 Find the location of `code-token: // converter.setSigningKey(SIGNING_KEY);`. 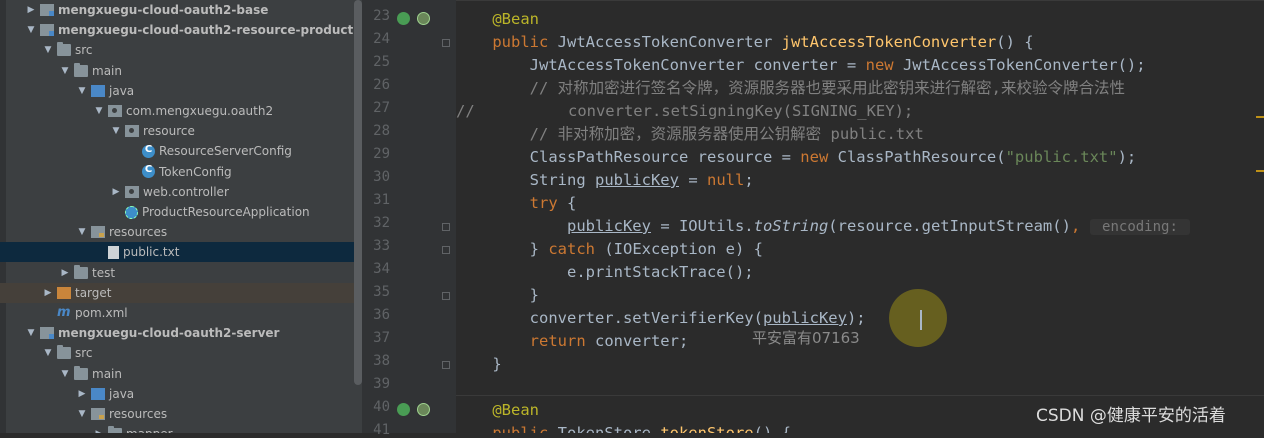

code-token: // converter.setSigningKey(SIGNING_KEY); is located at coordinates (685, 111).